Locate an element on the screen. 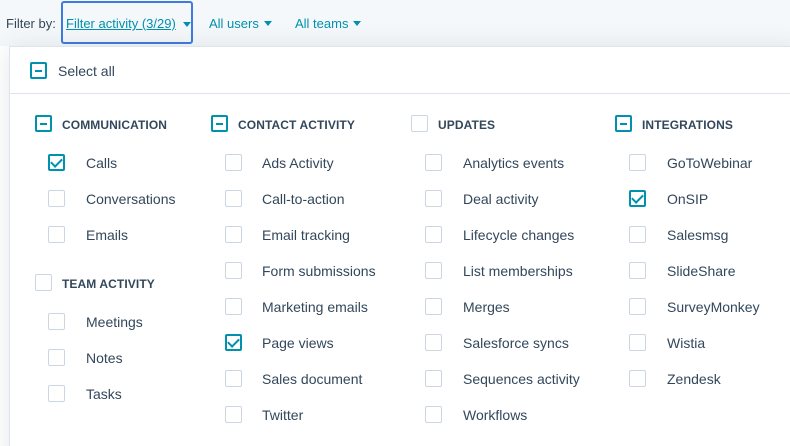  surveymonkey-checkbox is located at coordinates (637, 306).